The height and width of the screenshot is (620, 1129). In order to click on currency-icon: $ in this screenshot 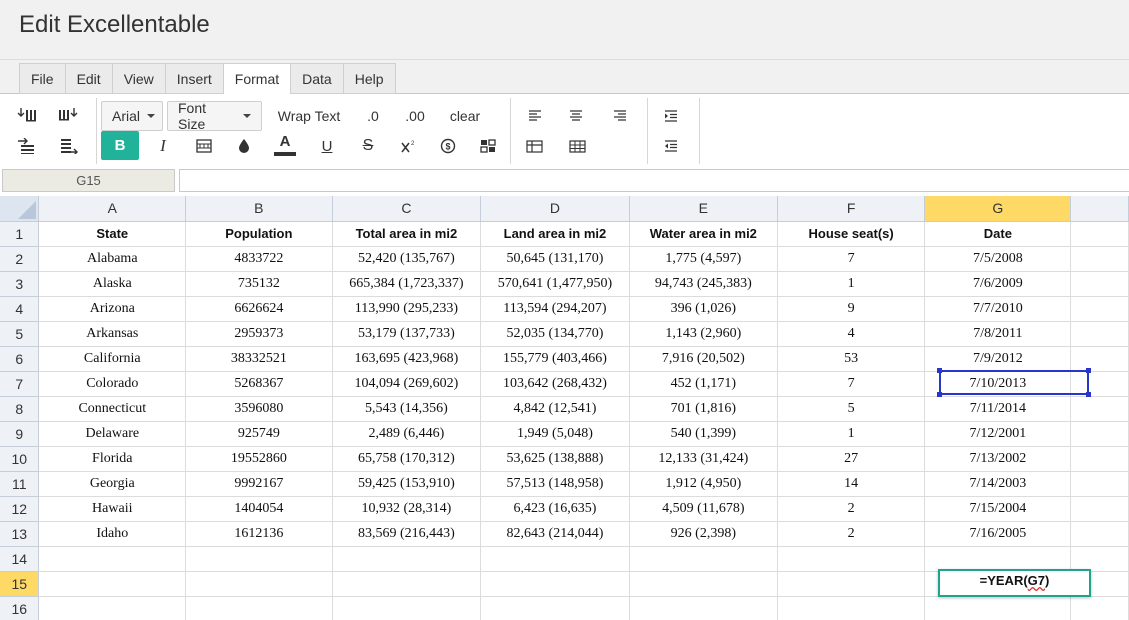, I will do `click(448, 146)`.